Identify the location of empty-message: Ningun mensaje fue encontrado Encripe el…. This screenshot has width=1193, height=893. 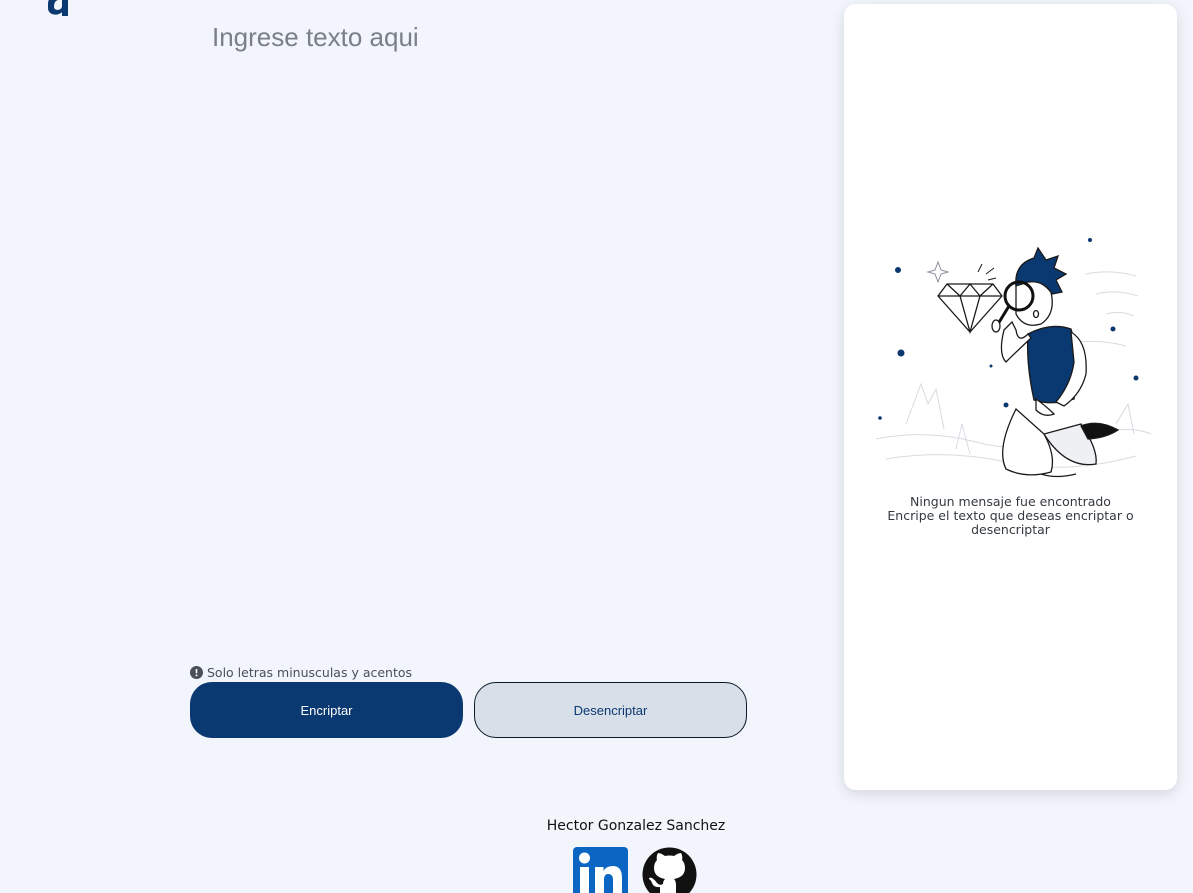
(1010, 516).